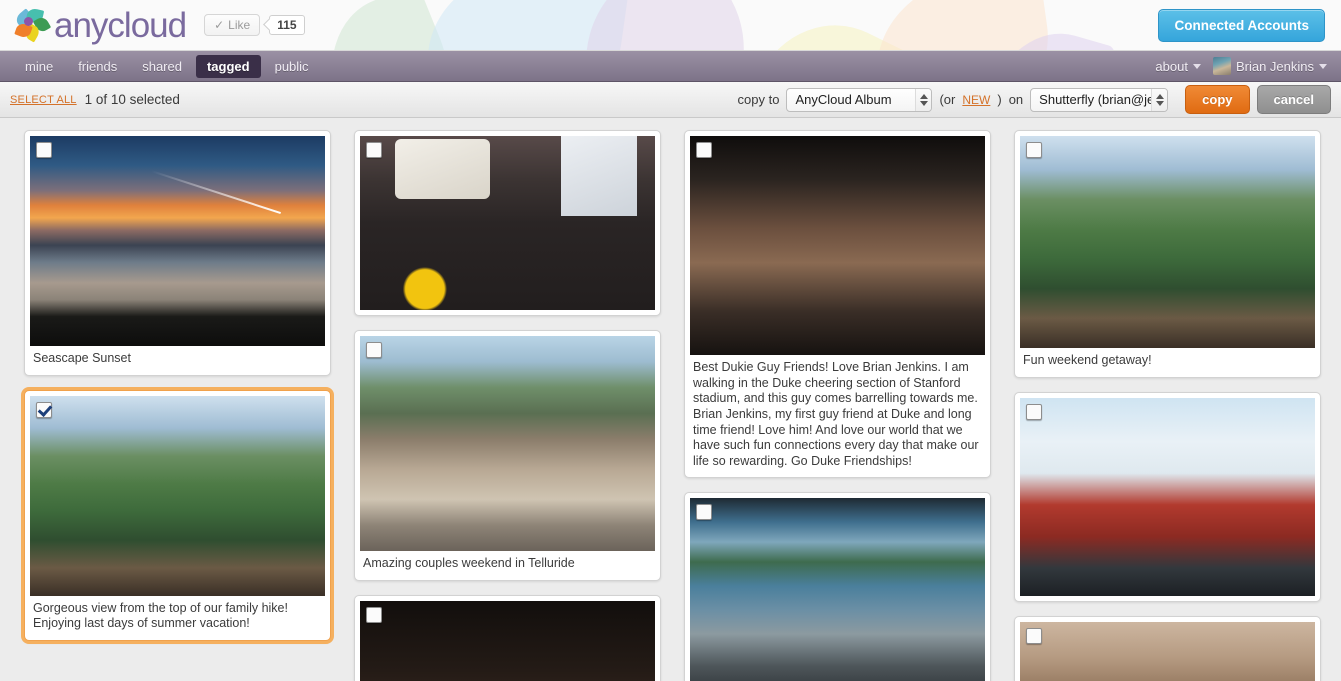 This screenshot has width=1341, height=681. What do you see at coordinates (219, 25) in the screenshot?
I see `check-icon: ✓` at bounding box center [219, 25].